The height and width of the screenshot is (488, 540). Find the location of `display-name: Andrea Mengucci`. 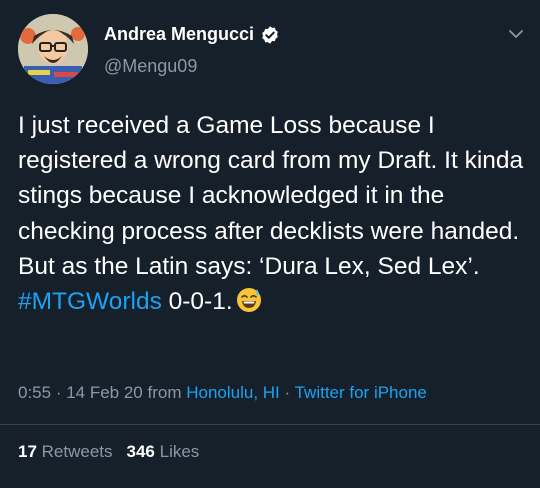

display-name: Andrea Mengucci is located at coordinates (179, 34).